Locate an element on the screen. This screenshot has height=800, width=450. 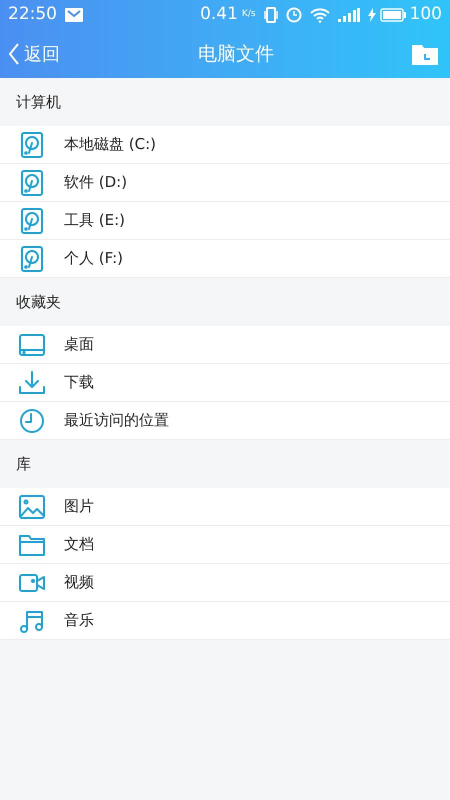
list-item: 音乐 is located at coordinates (225, 621).